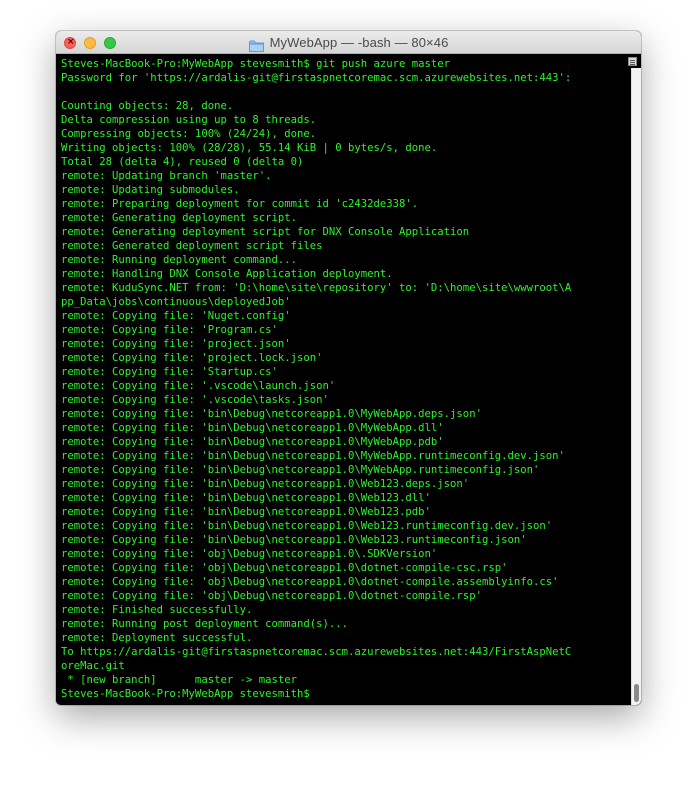 The height and width of the screenshot is (786, 697). What do you see at coordinates (189, 694) in the screenshot?
I see `terminal-line: Steves-MacBook-Pro:MyWebApp stevesmith$` at bounding box center [189, 694].